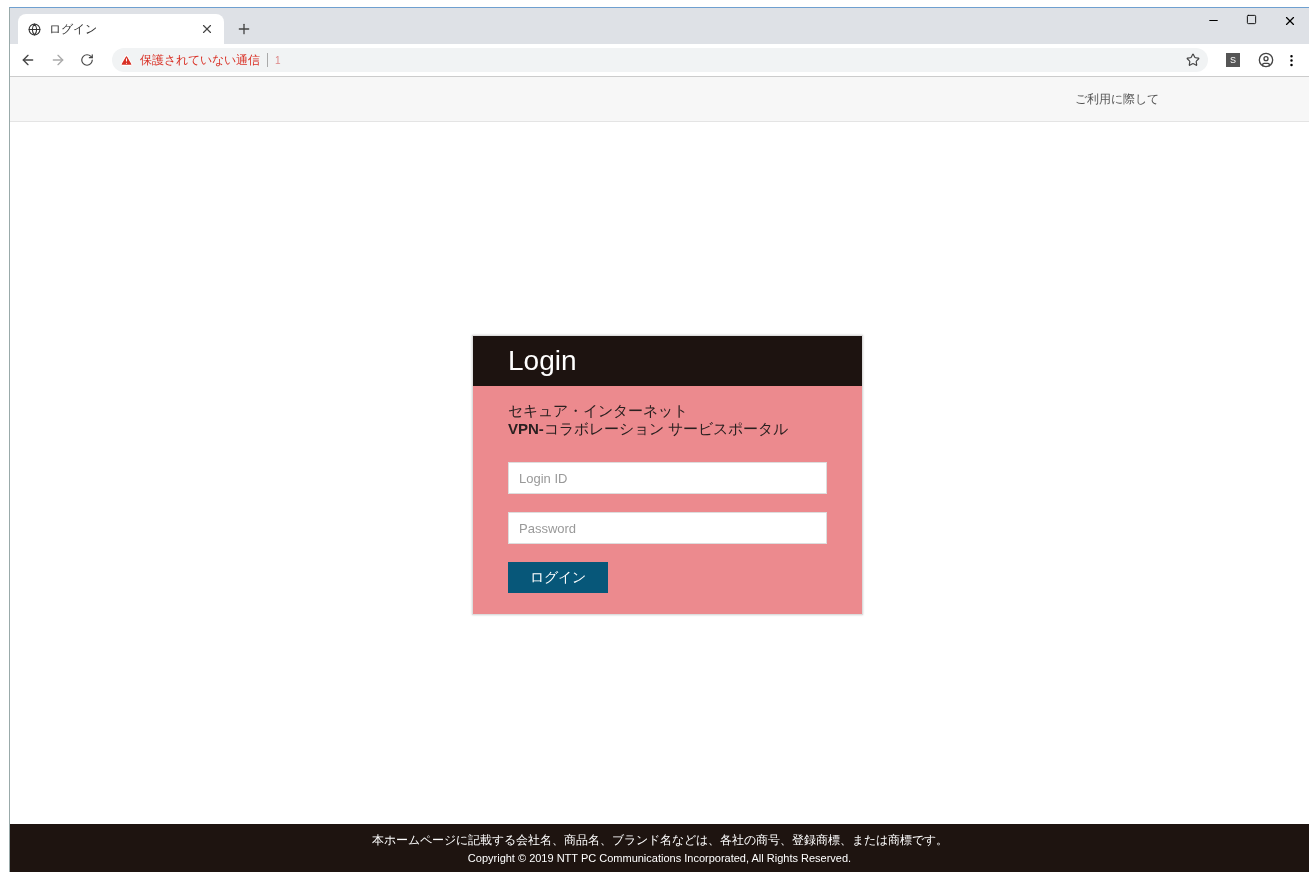 This screenshot has width=1309, height=872. I want to click on globe-icon, so click(34, 29).